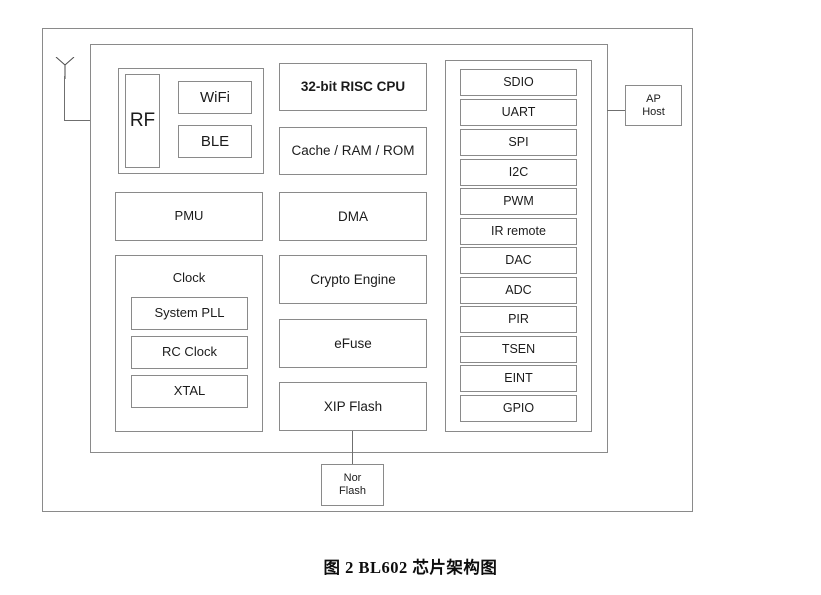 Image resolution: width=821 pixels, height=595 pixels. What do you see at coordinates (353, 343) in the screenshot?
I see `efuse-block: eFuse` at bounding box center [353, 343].